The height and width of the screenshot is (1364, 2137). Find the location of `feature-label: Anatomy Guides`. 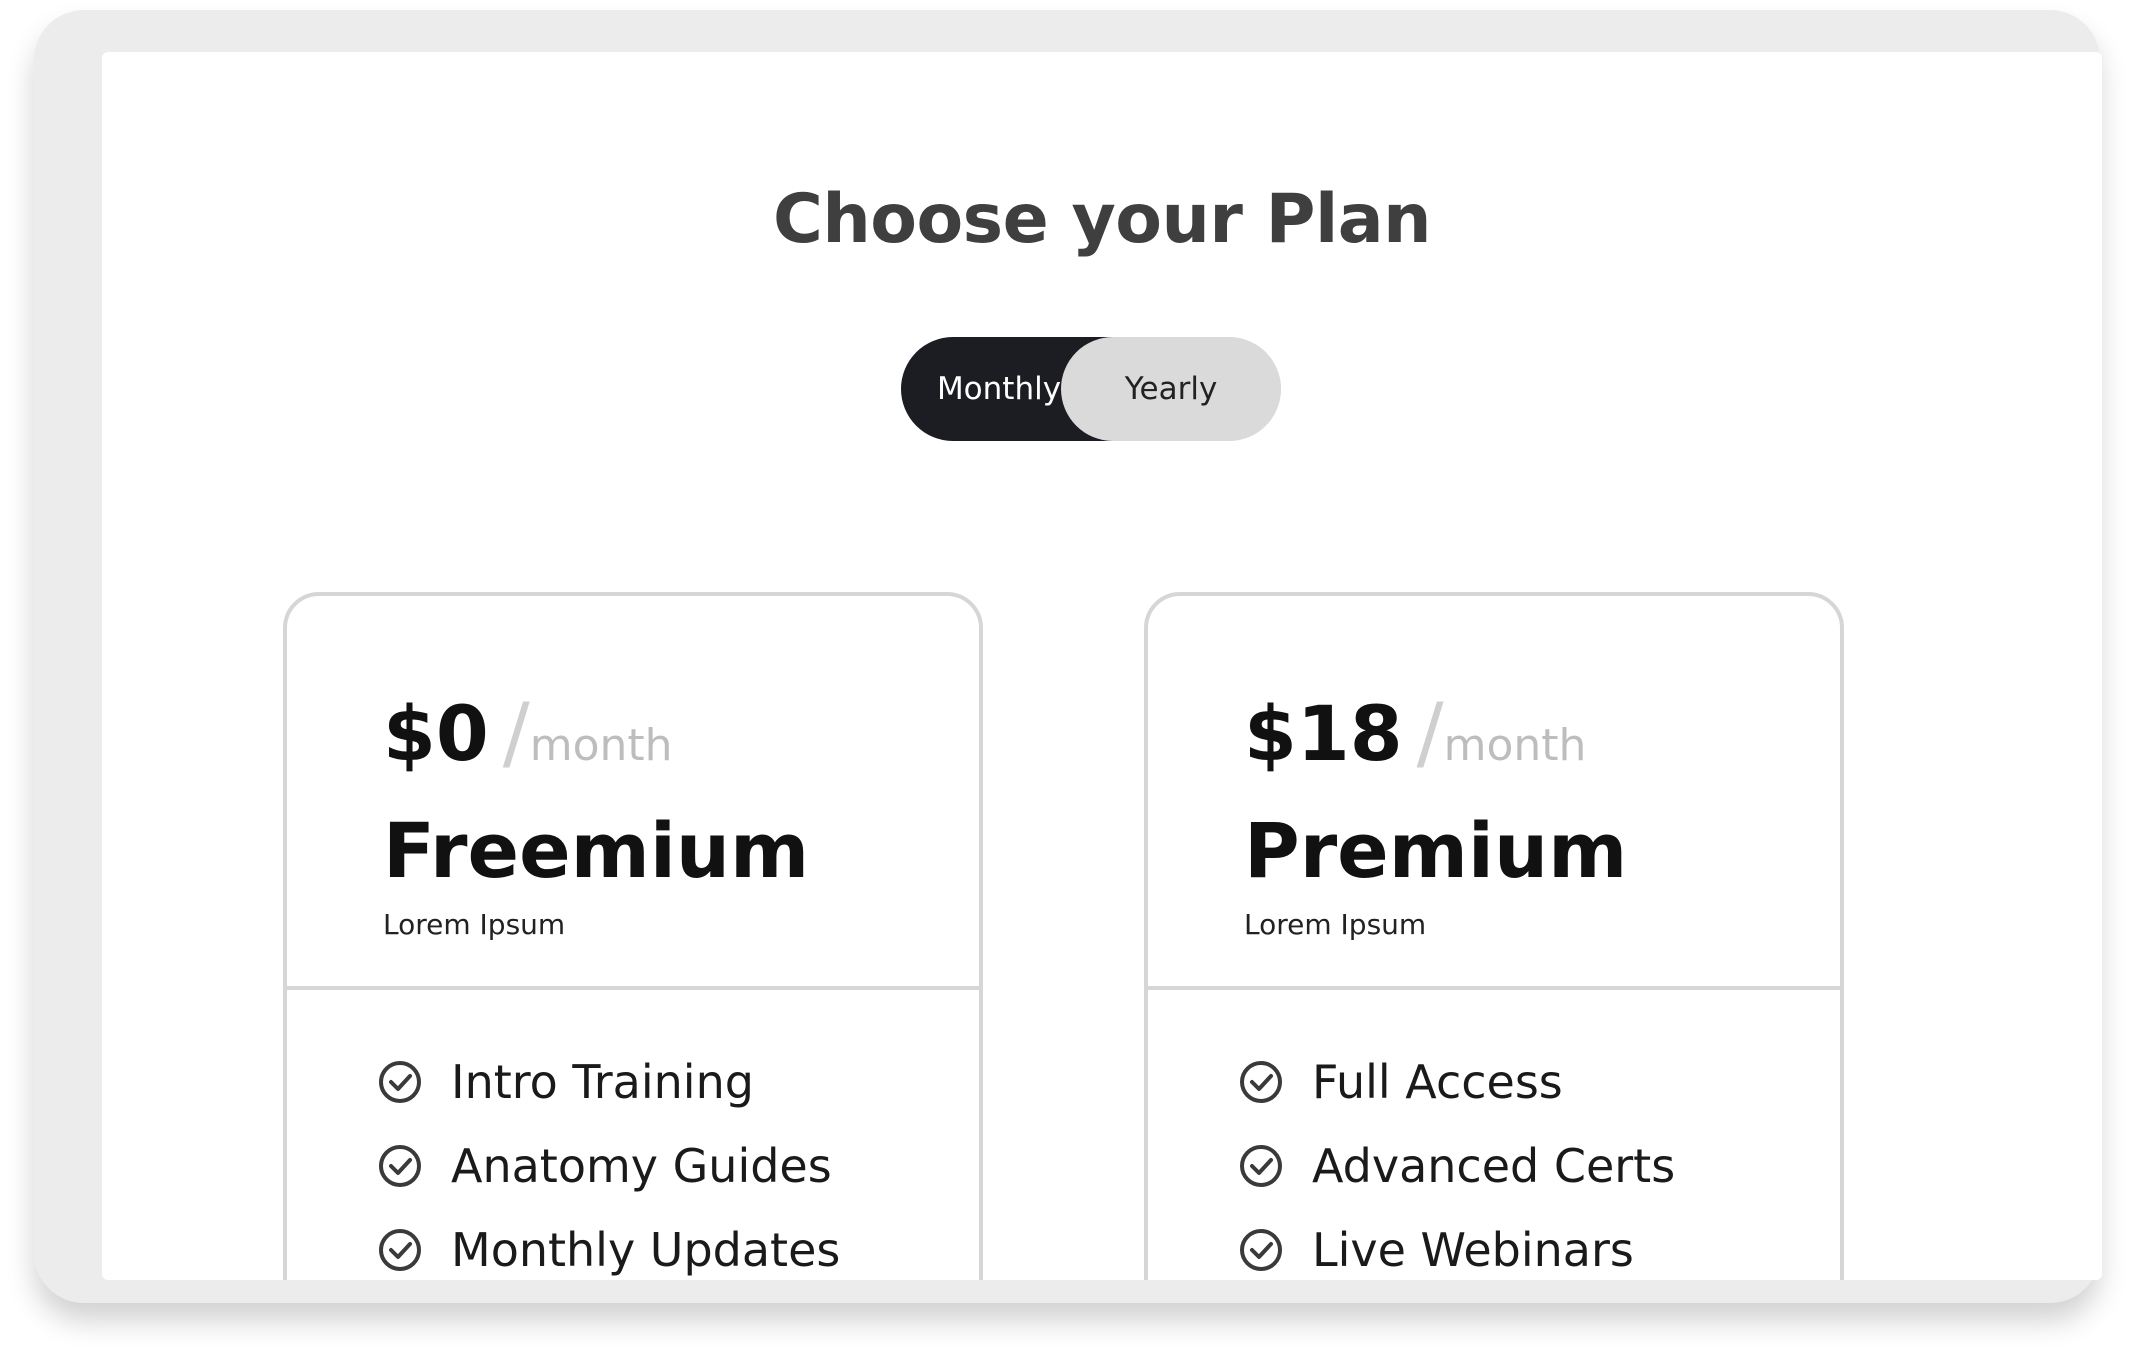

feature-label: Anatomy Guides is located at coordinates (641, 1166).